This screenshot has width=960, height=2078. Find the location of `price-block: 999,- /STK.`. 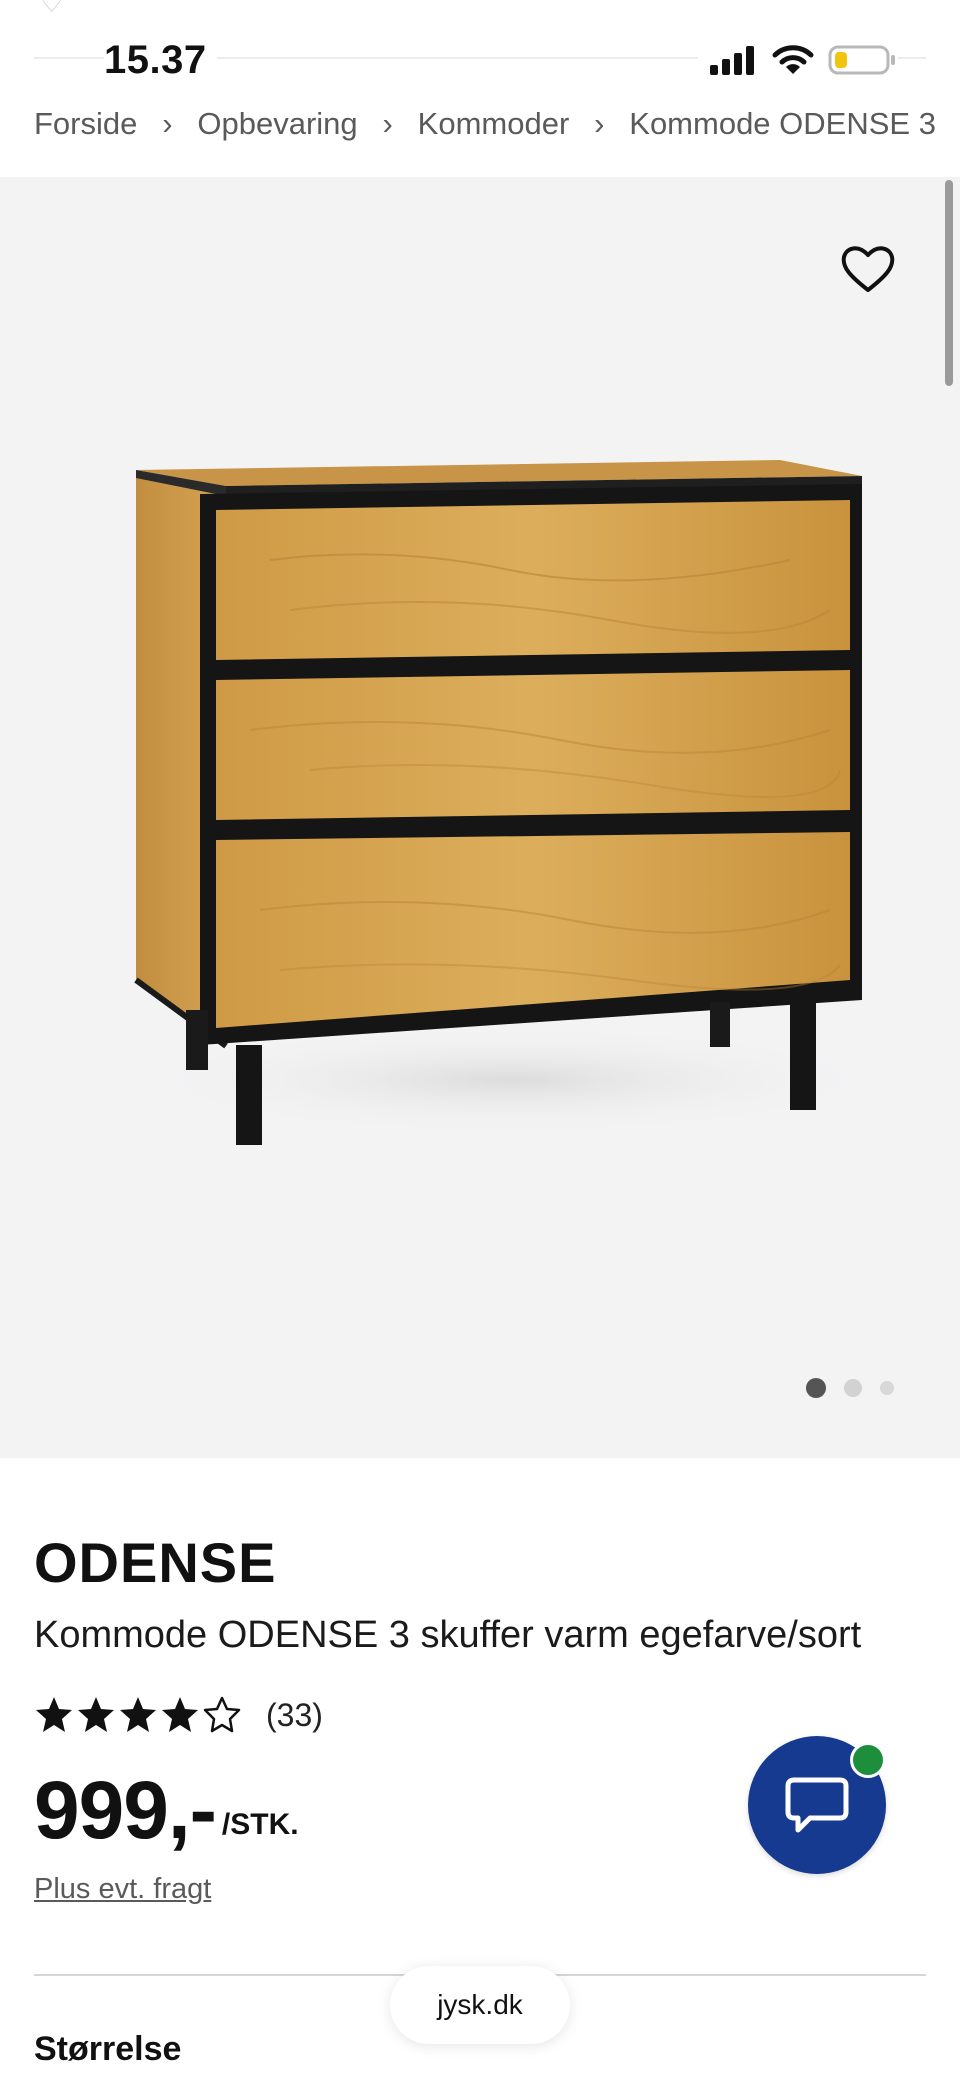

price-block: 999,- /STK. is located at coordinates (166, 1811).